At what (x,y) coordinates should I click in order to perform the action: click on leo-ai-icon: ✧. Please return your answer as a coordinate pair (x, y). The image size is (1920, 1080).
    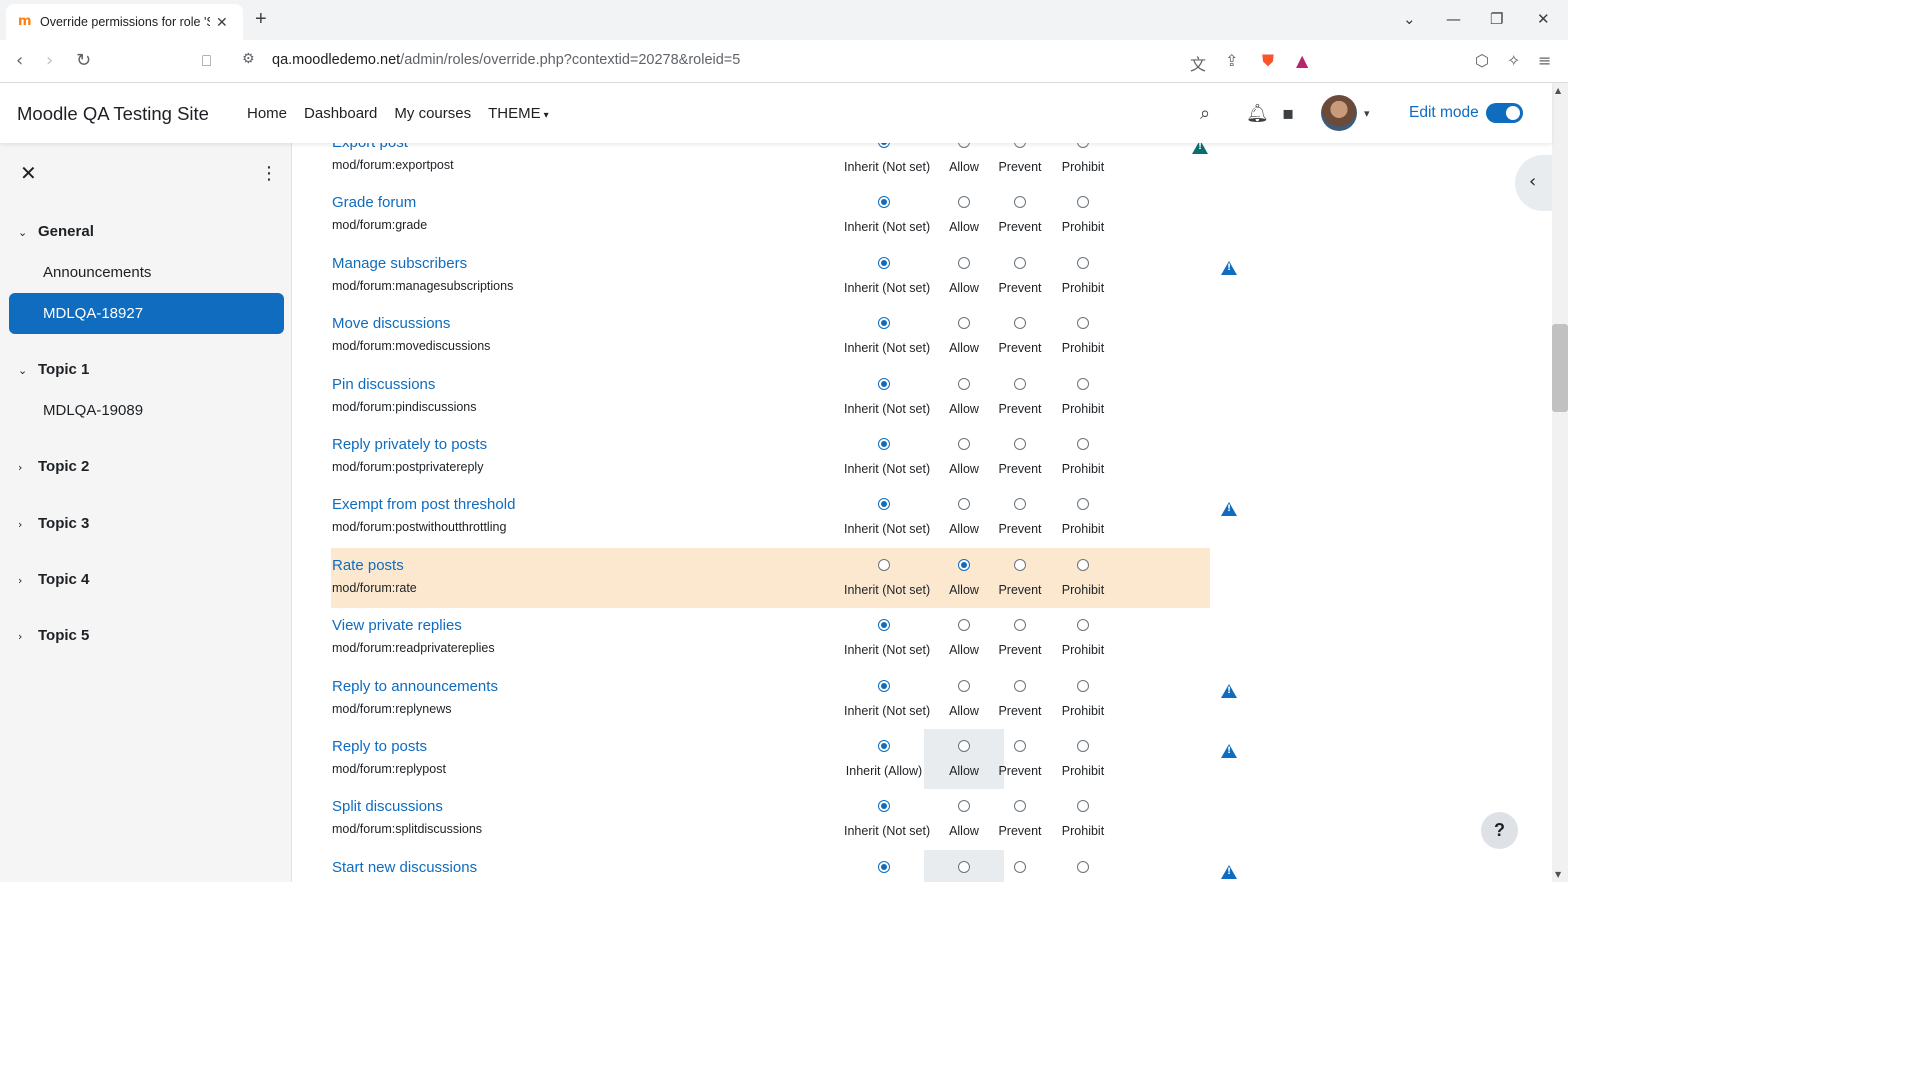
    Looking at the image, I should click on (1513, 60).